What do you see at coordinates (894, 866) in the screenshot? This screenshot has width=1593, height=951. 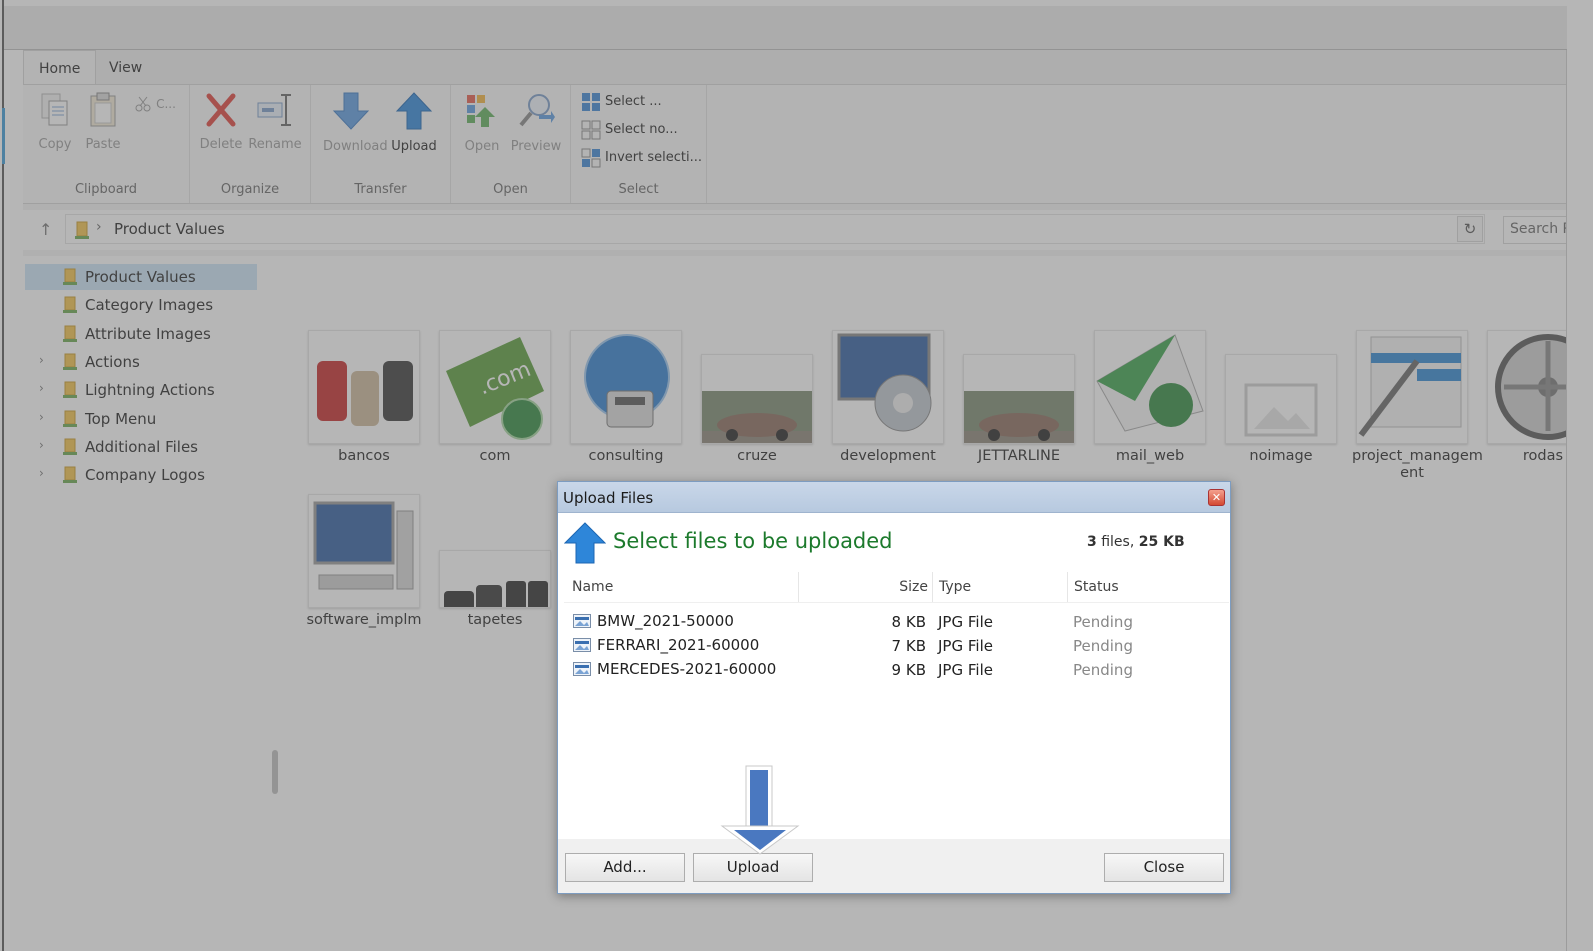 I see `dialog-footer: Add... Upload Close` at bounding box center [894, 866].